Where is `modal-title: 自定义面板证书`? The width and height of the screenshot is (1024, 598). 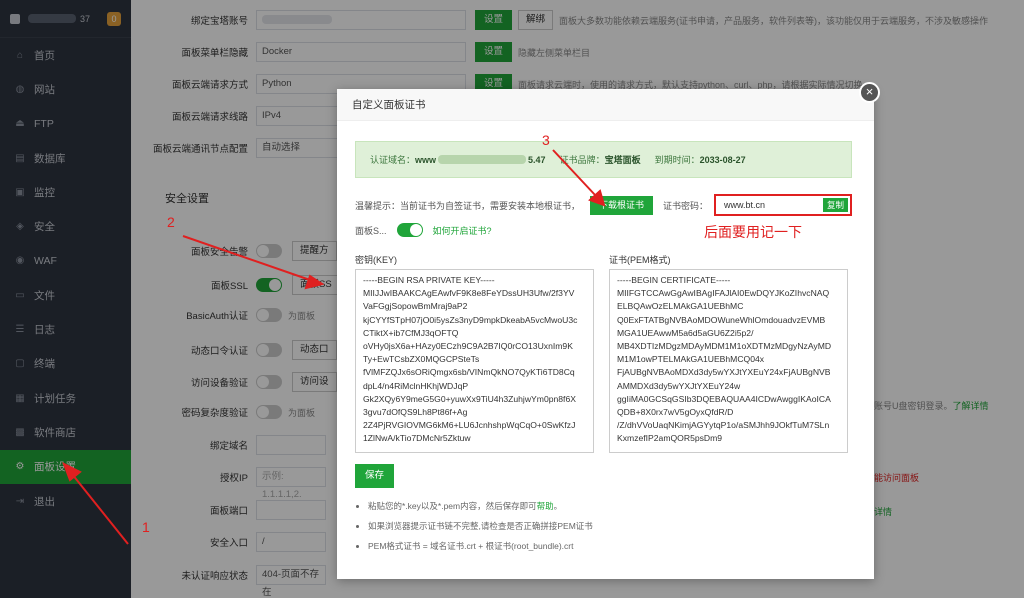 modal-title: 自定义面板证书 is located at coordinates (605, 105).